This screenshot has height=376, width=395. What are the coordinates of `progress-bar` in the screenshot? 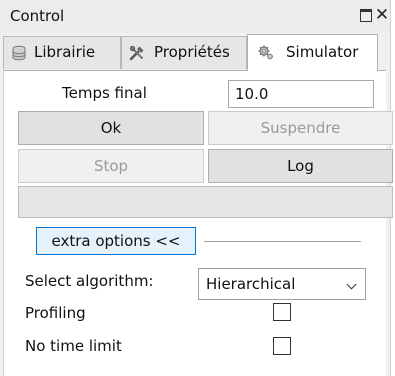 It's located at (205, 202).